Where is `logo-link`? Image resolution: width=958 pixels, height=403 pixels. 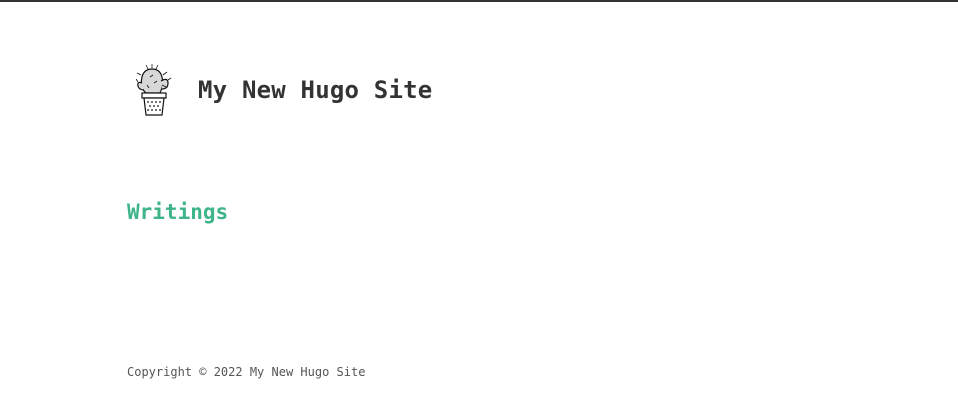 logo-link is located at coordinates (154, 90).